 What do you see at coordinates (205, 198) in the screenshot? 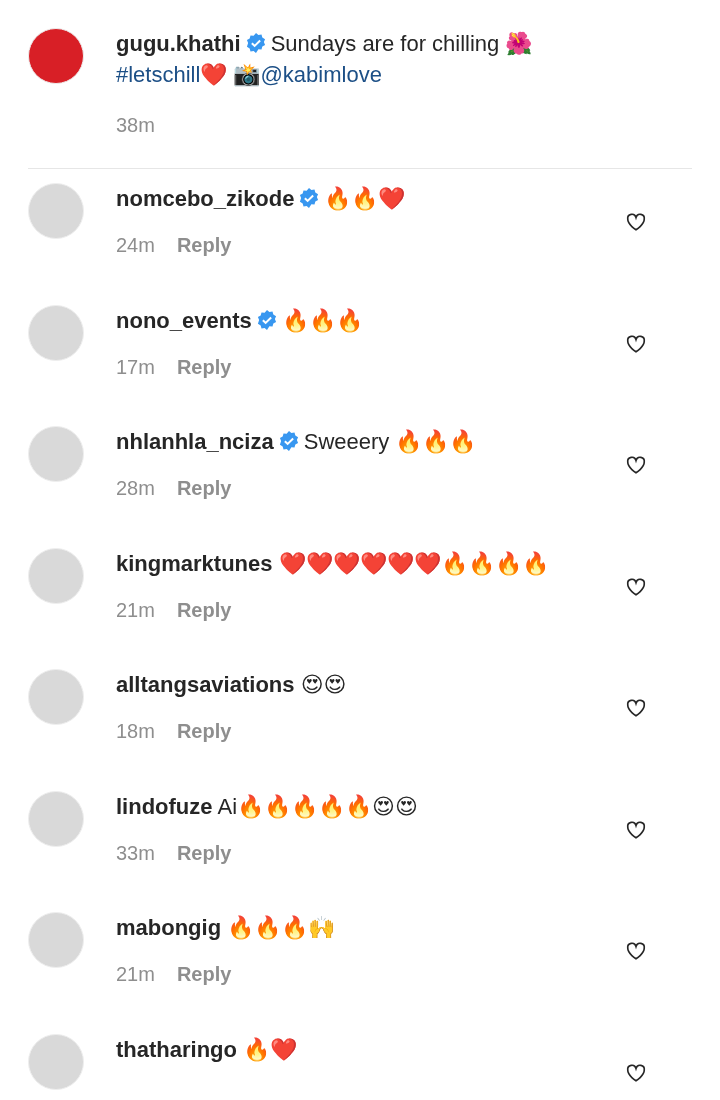
I see `comment-username: nomcebo_zikode` at bounding box center [205, 198].